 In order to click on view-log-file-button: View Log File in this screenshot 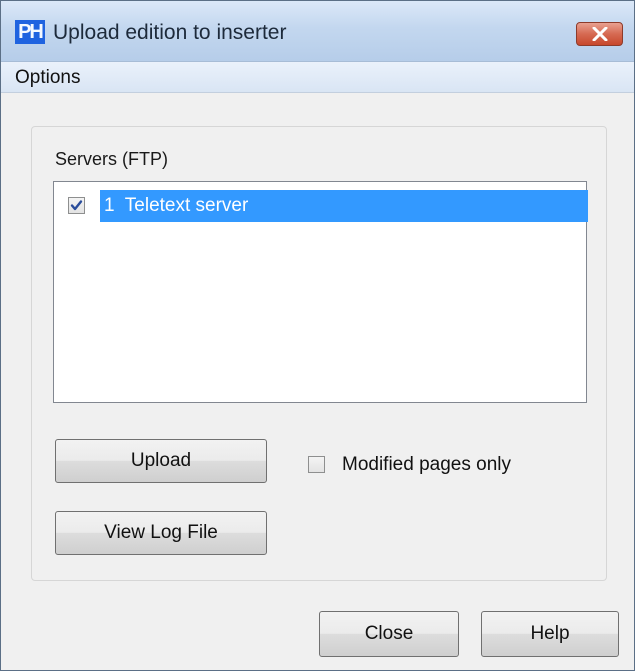, I will do `click(161, 533)`.